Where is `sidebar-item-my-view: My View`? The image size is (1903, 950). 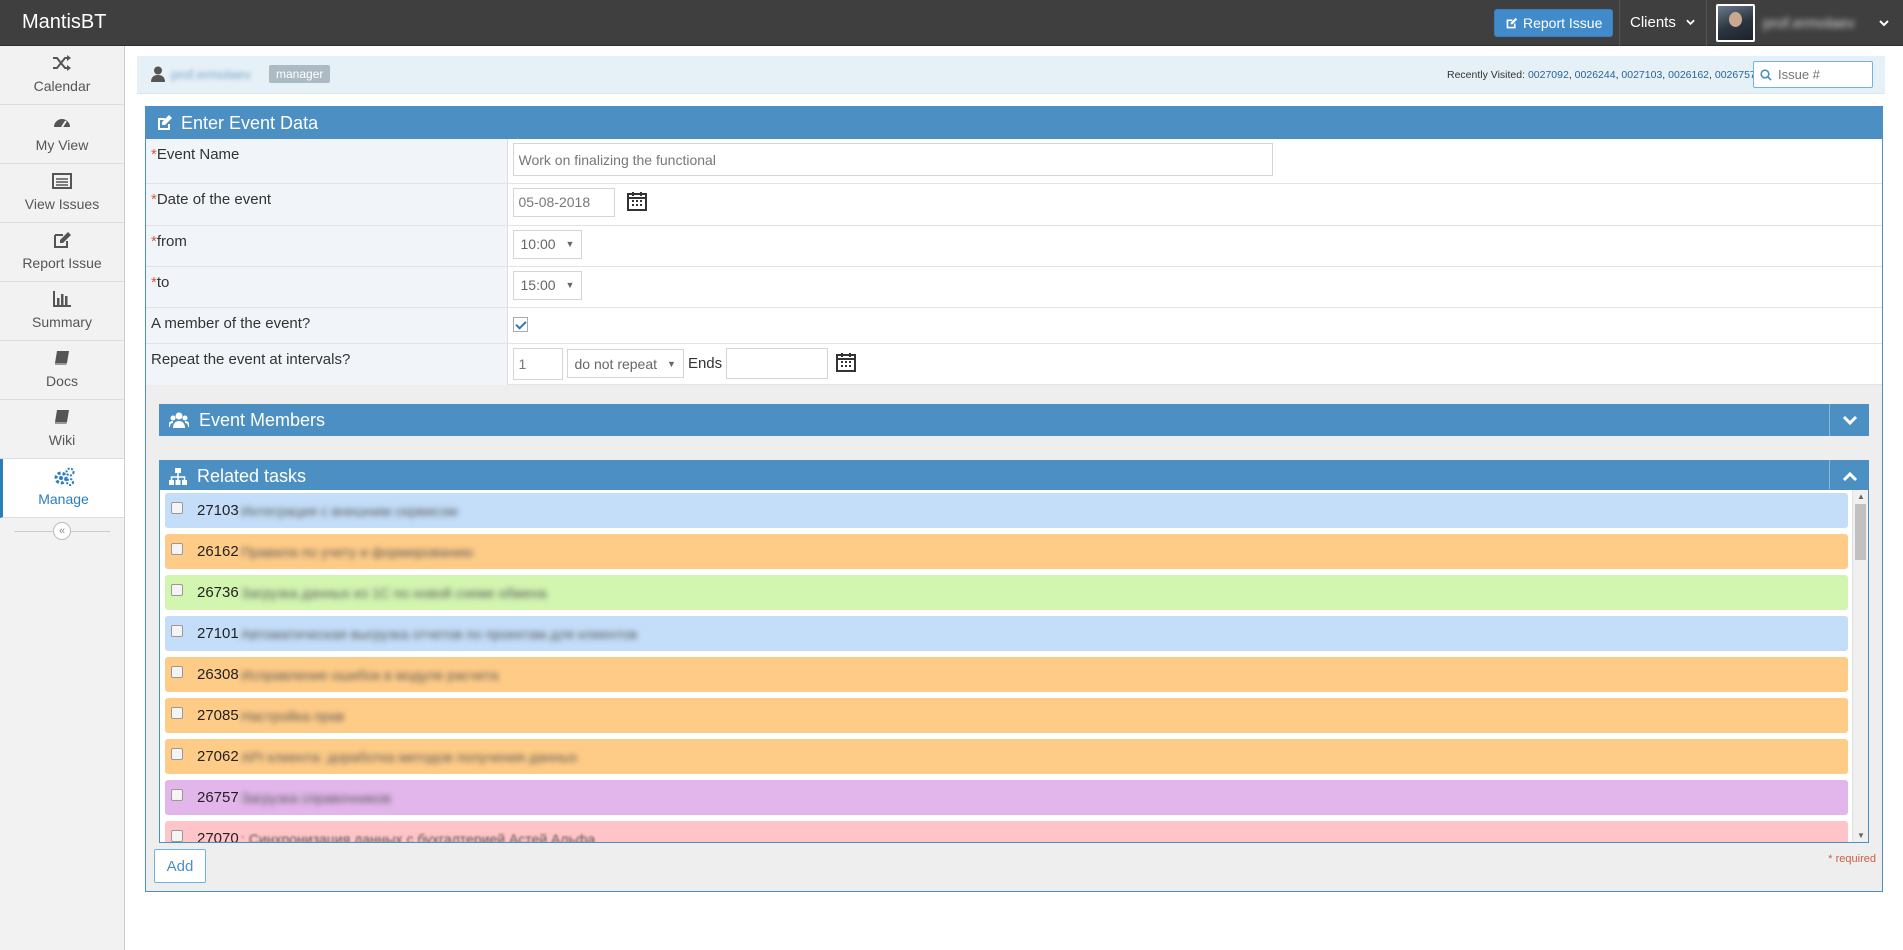 sidebar-item-my-view: My View is located at coordinates (62, 134).